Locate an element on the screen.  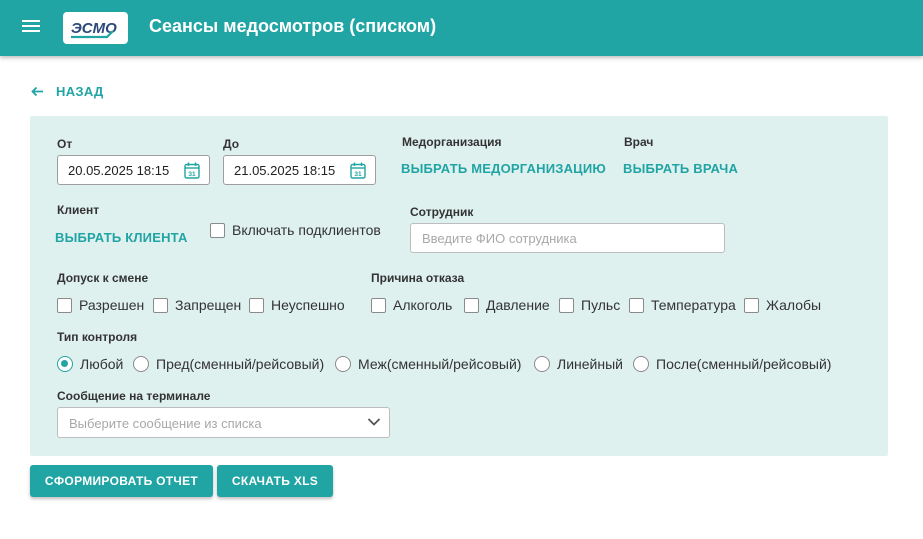
checkbox-label: Запрещен is located at coordinates (208, 305).